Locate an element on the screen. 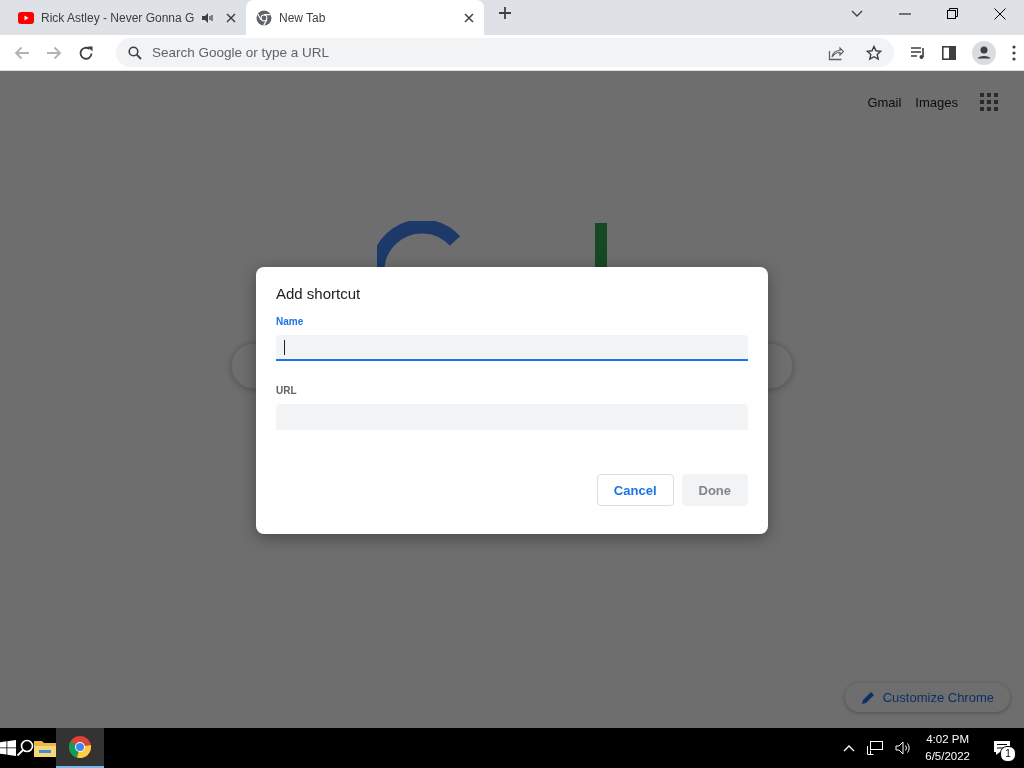 The height and width of the screenshot is (768, 1024). header-link: Images is located at coordinates (936, 102).